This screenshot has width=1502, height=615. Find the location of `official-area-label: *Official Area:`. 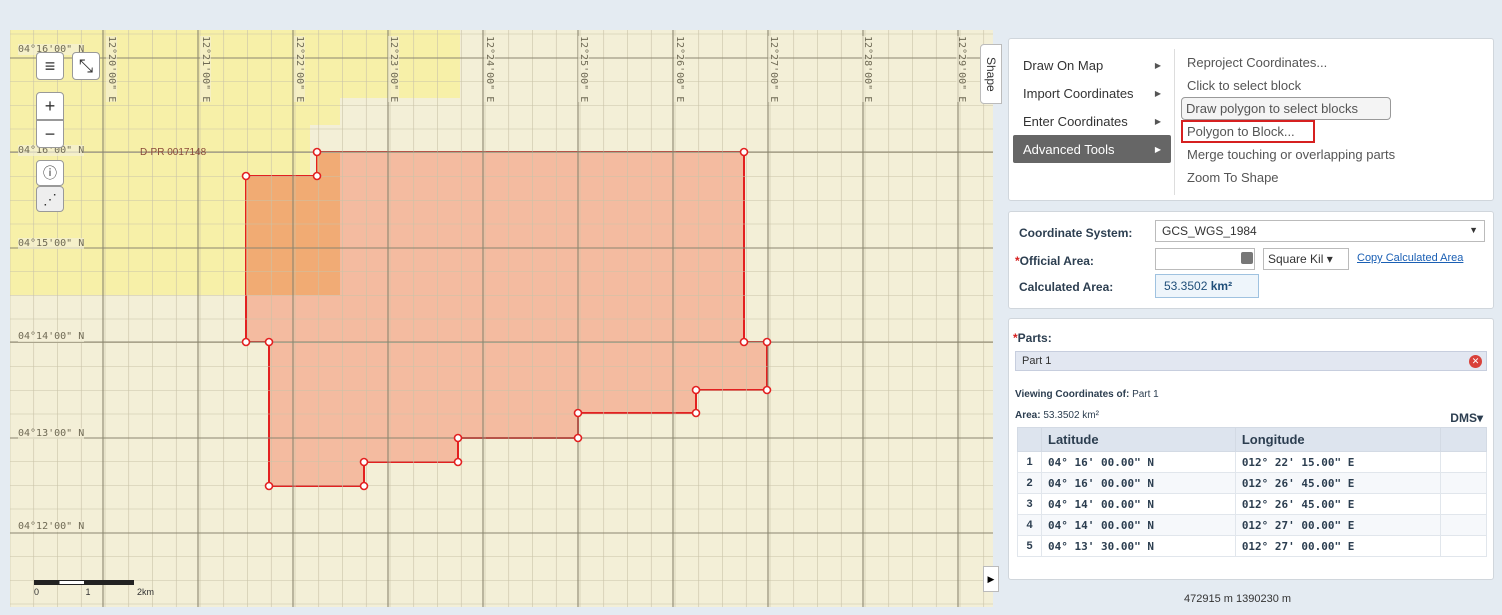

official-area-label: *Official Area: is located at coordinates (1054, 261).